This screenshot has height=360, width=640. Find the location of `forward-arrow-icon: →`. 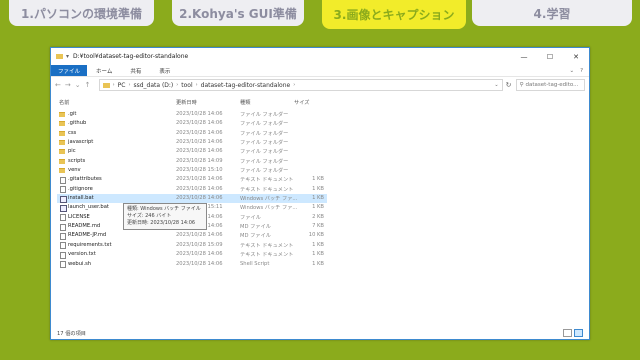

forward-arrow-icon: → is located at coordinates (68, 85).